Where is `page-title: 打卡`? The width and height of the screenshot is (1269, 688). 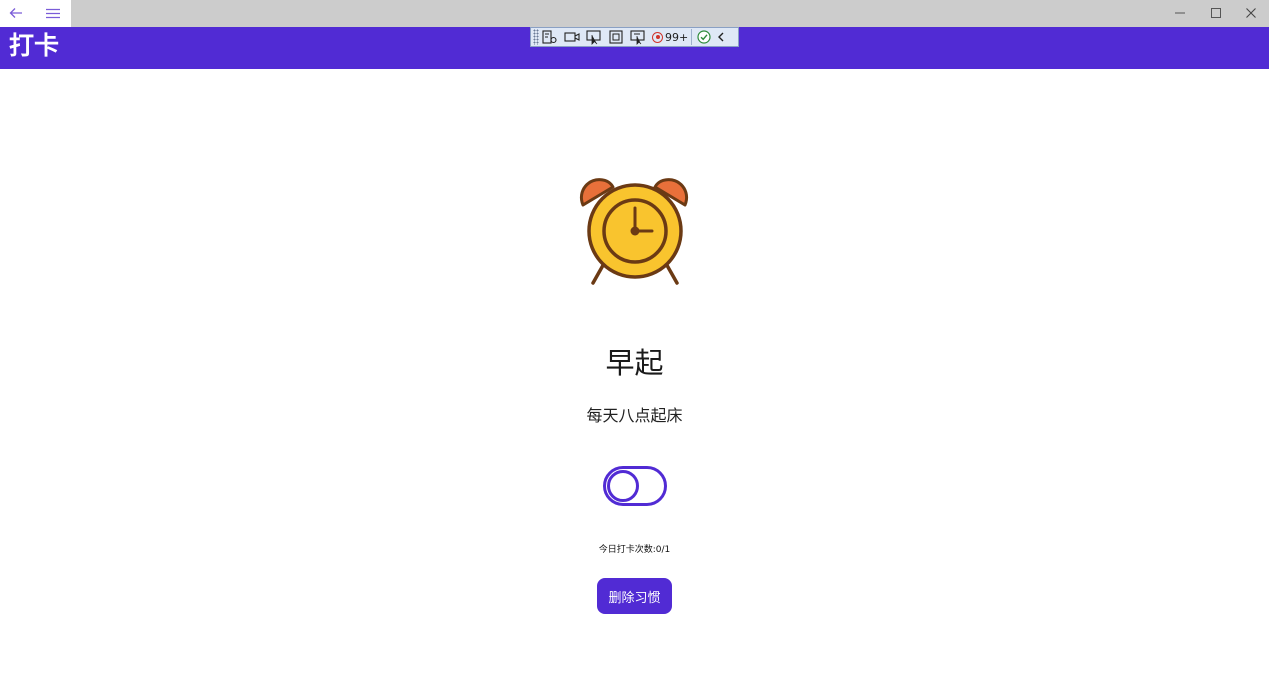
page-title: 打卡 is located at coordinates (34, 45).